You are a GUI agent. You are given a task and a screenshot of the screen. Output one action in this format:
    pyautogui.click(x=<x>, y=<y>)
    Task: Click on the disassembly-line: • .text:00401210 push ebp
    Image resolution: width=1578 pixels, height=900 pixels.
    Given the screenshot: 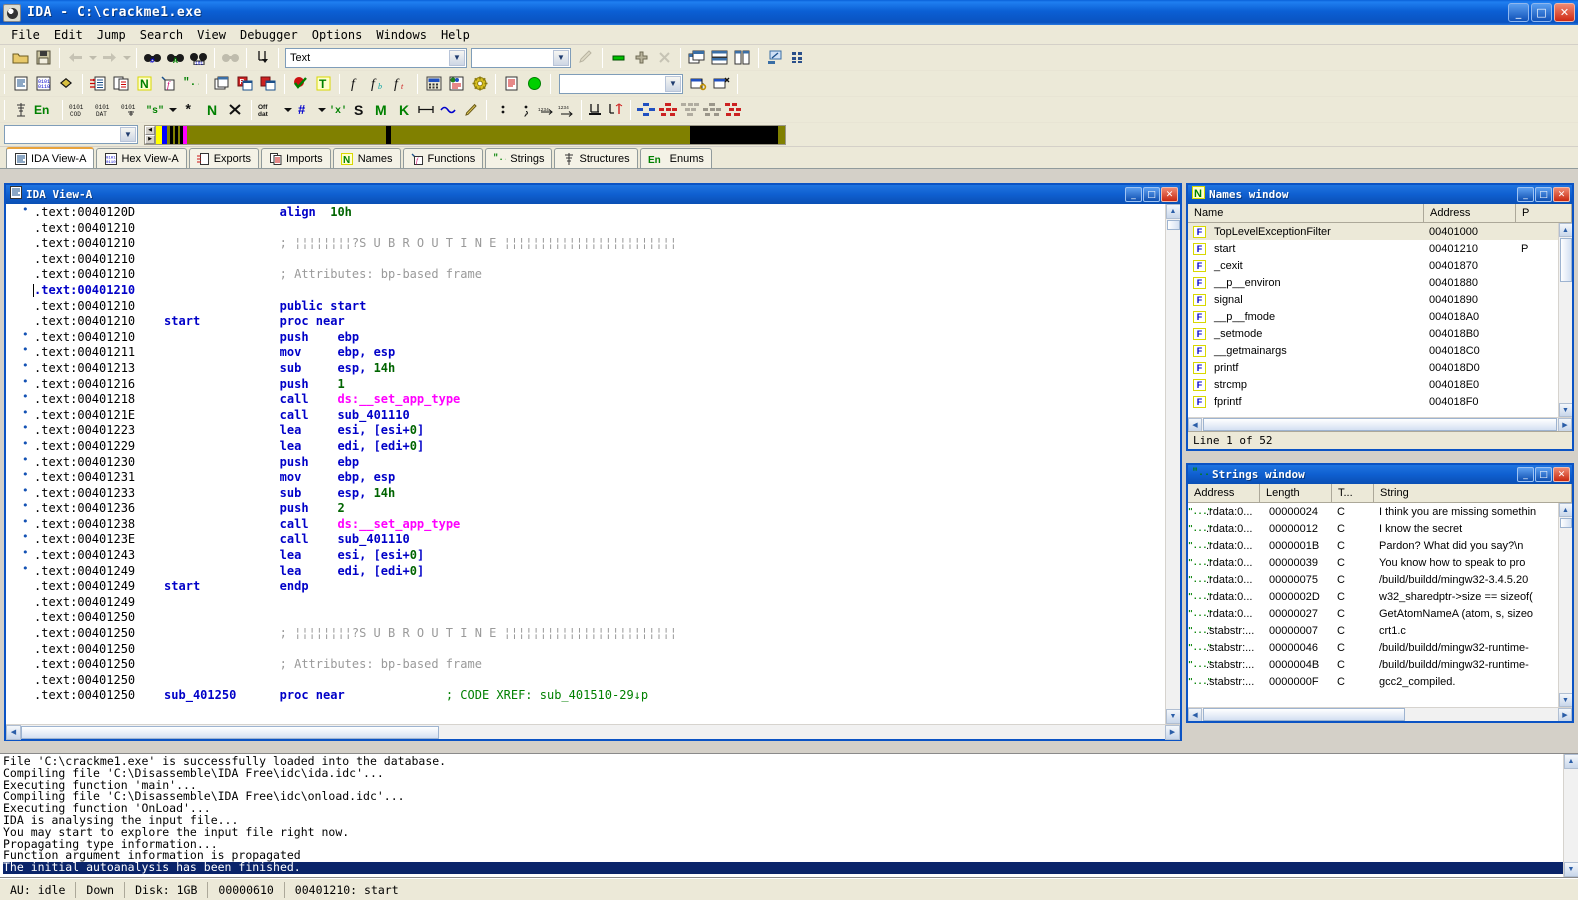 What is the action you would take?
    pyautogui.click(x=592, y=337)
    